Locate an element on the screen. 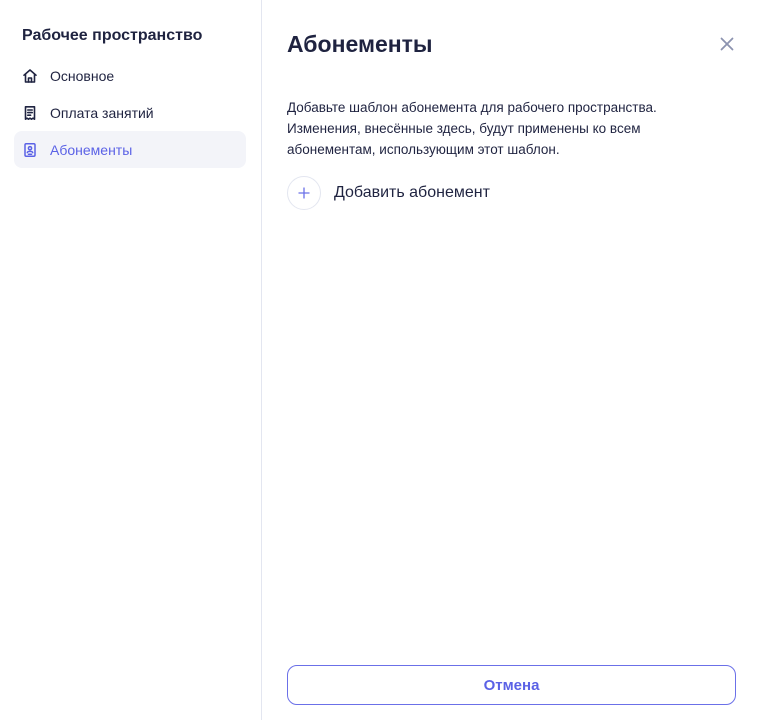  sidebar-title: Рабочее пространство is located at coordinates (112, 35).